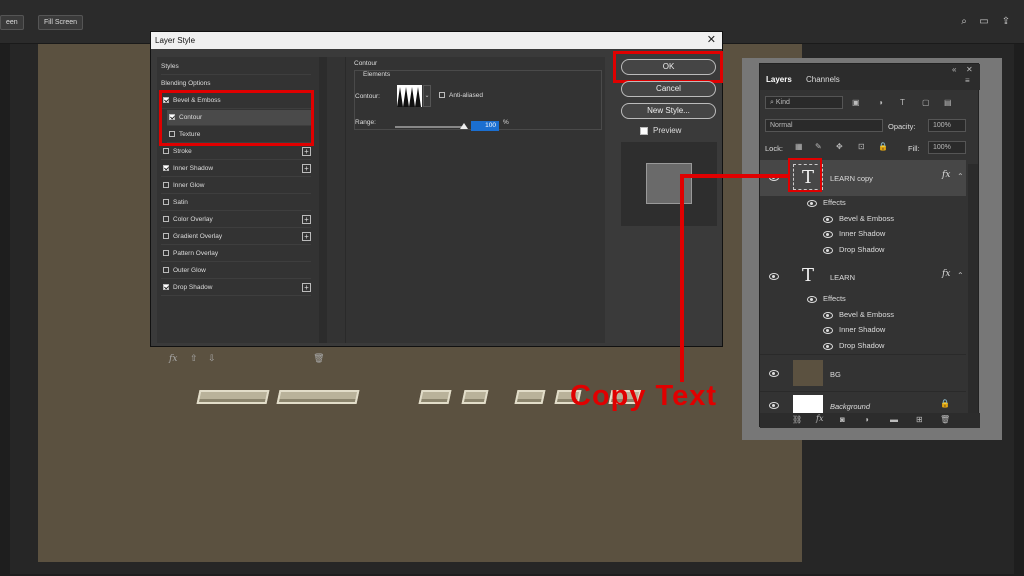 The height and width of the screenshot is (576, 1024). Describe the element at coordinates (842, 419) in the screenshot. I see `mask-icon: ◙` at that location.